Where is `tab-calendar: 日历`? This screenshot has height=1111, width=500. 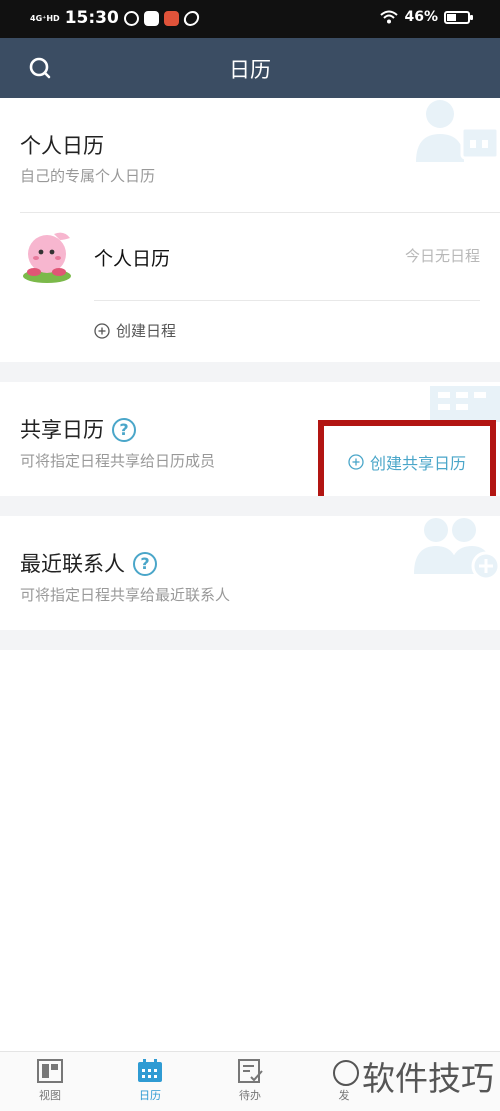 tab-calendar: 日历 is located at coordinates (150, 1080).